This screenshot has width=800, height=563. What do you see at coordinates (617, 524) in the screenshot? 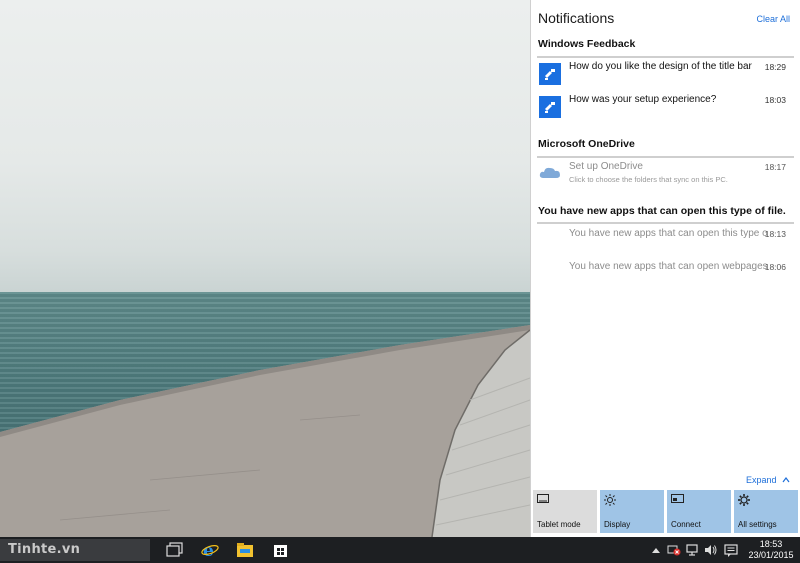
I see `quick-action-label: Display` at bounding box center [617, 524].